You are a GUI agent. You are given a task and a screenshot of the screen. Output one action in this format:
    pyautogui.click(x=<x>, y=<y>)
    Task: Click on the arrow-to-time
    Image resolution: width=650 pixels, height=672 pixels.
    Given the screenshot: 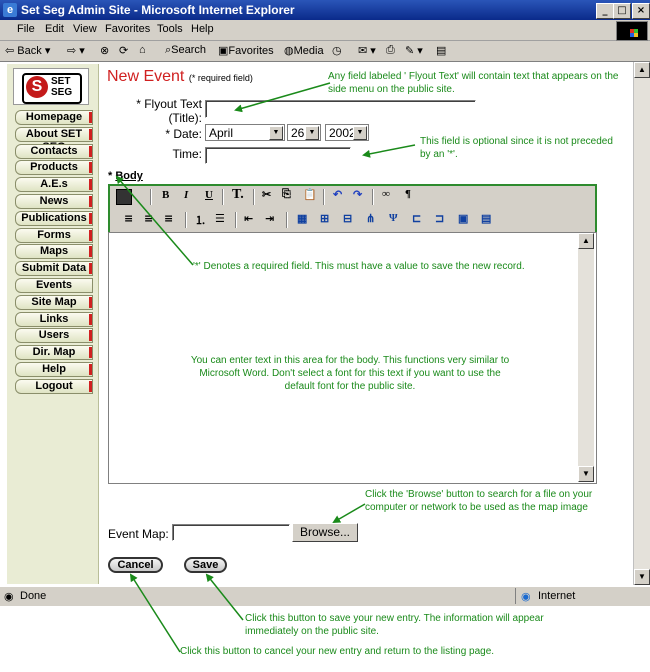 What is the action you would take?
    pyautogui.click(x=389, y=151)
    